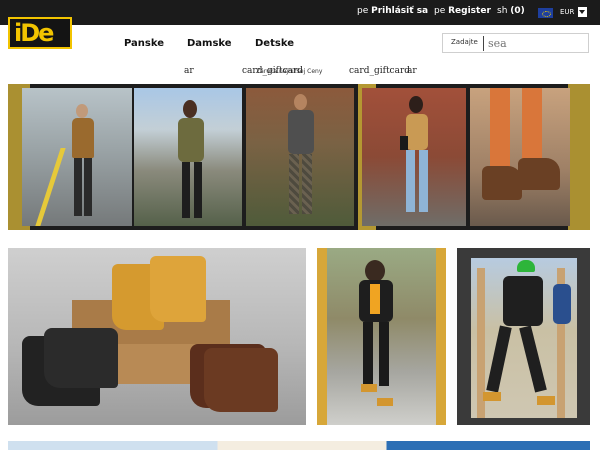 This screenshot has width=600, height=450. What do you see at coordinates (274, 43) in the screenshot?
I see `nav-item-detske: Detske` at bounding box center [274, 43].